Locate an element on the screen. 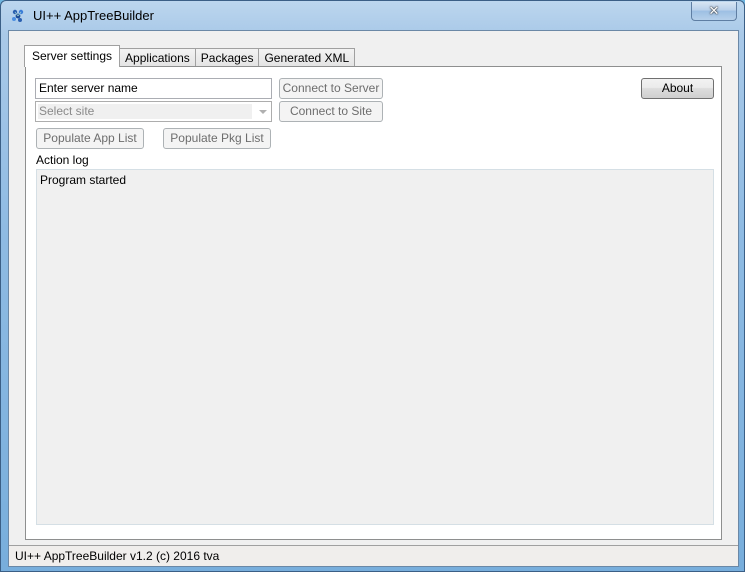  log-line: Program started is located at coordinates (83, 180).